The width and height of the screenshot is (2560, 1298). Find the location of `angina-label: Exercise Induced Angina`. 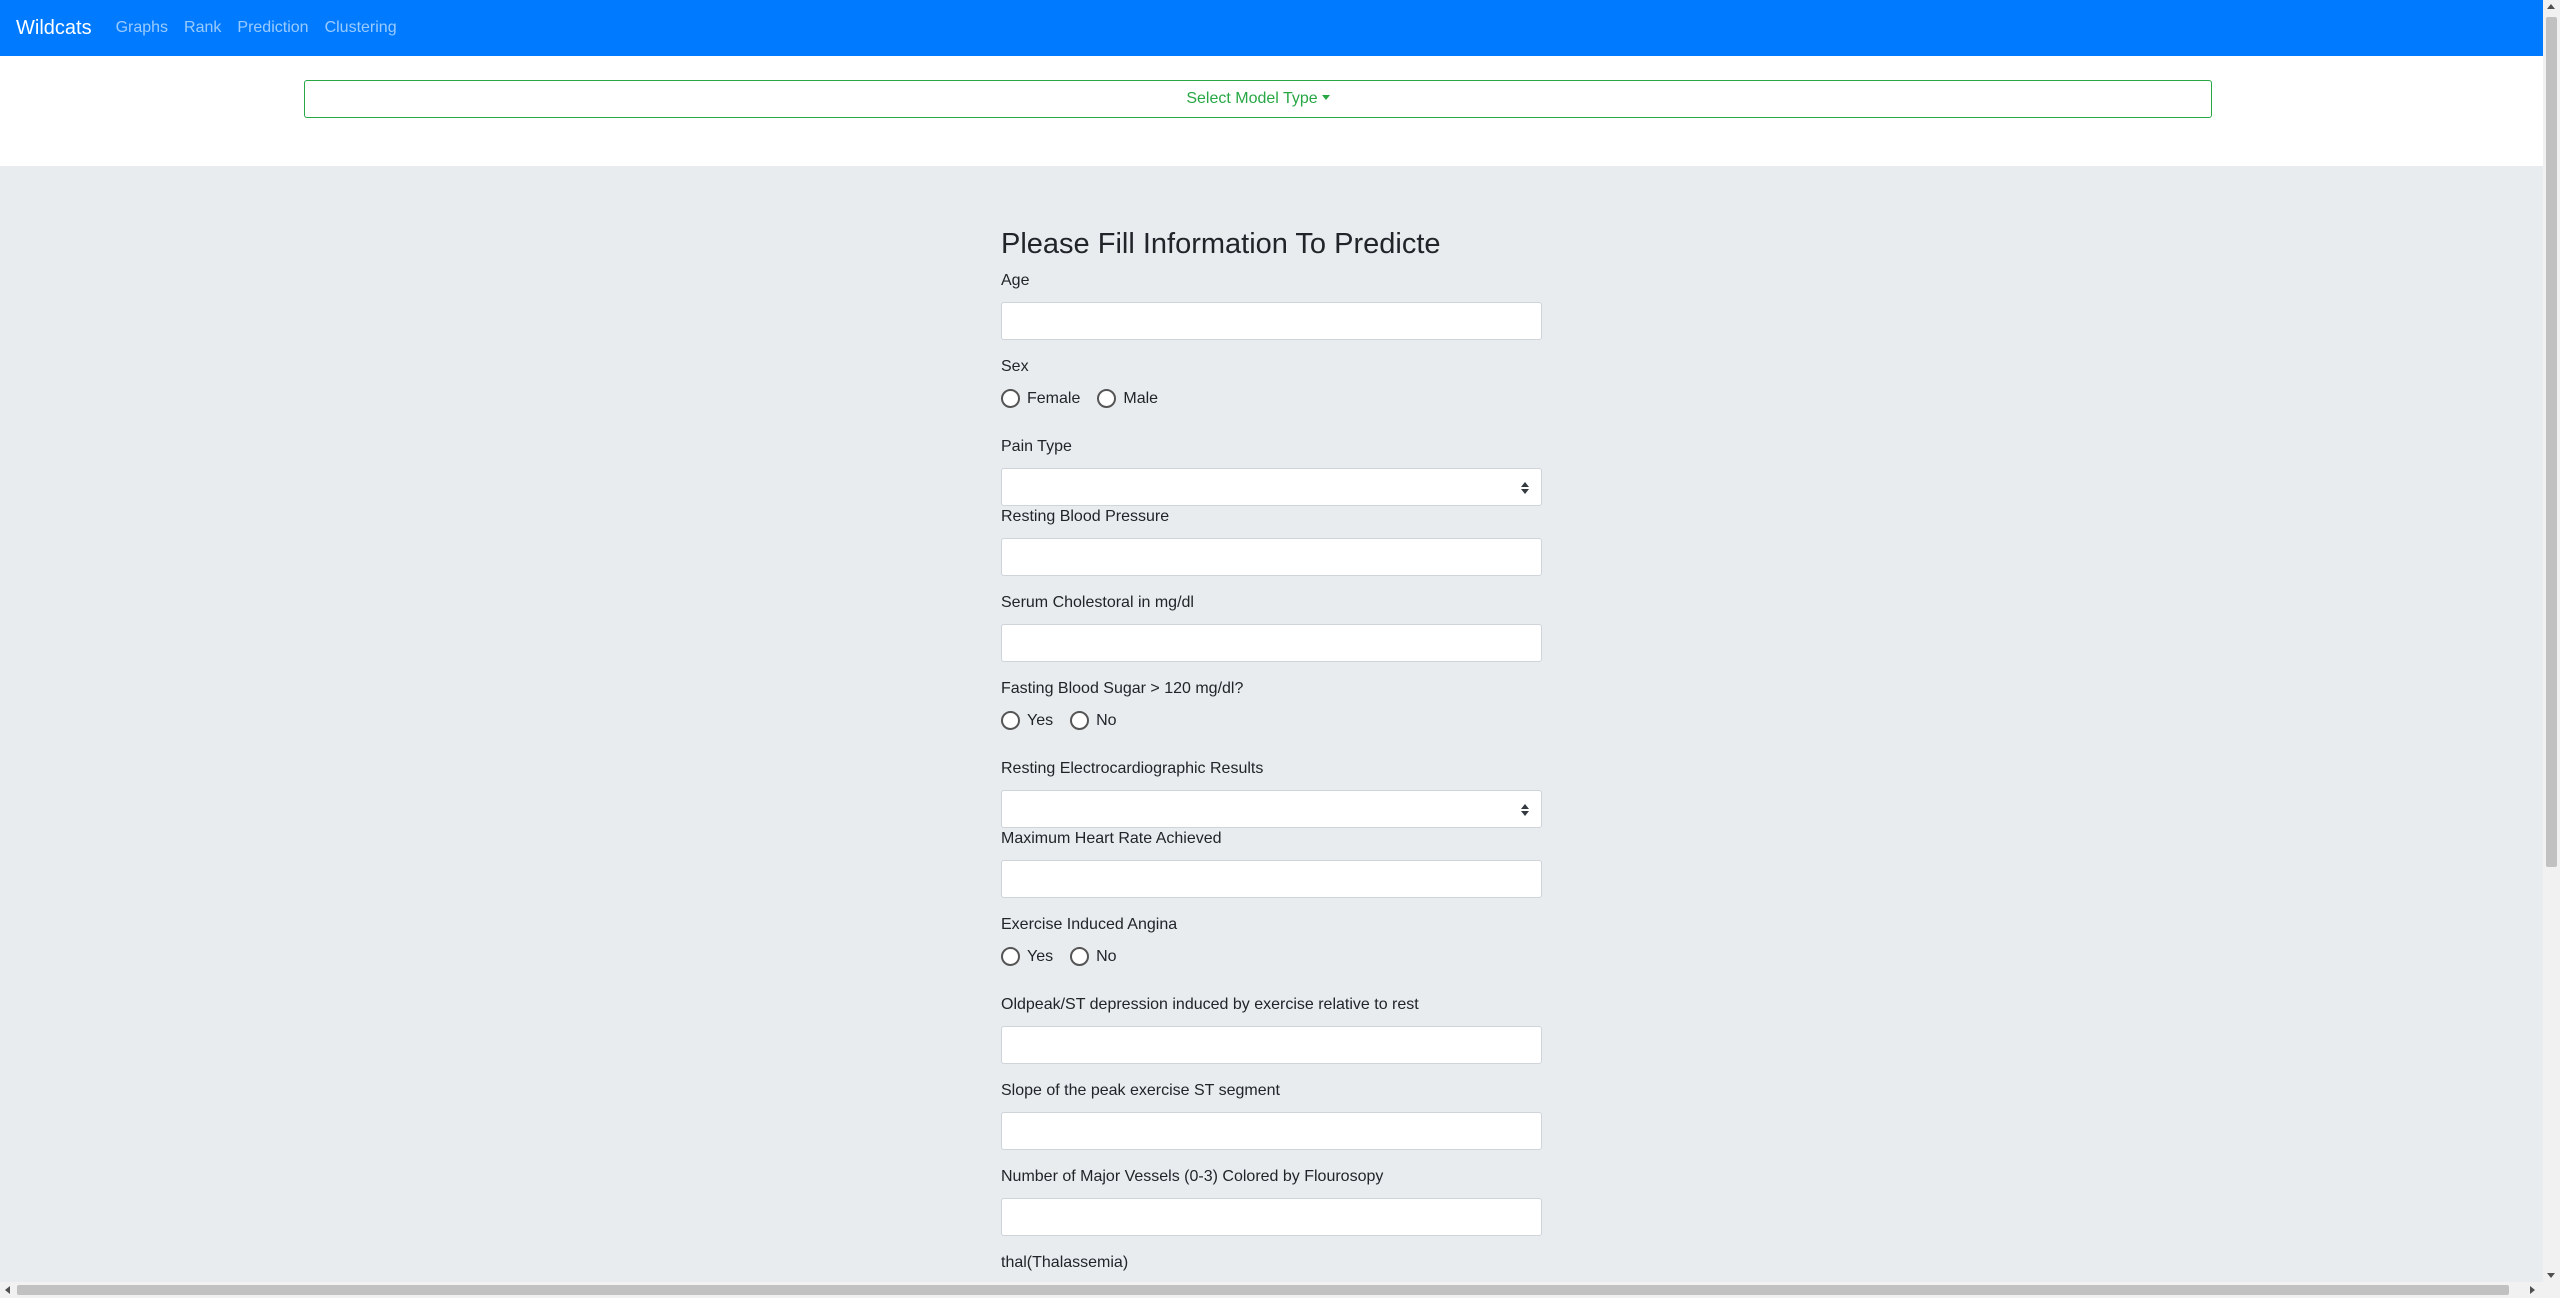

angina-label: Exercise Induced Angina is located at coordinates (1089, 924).